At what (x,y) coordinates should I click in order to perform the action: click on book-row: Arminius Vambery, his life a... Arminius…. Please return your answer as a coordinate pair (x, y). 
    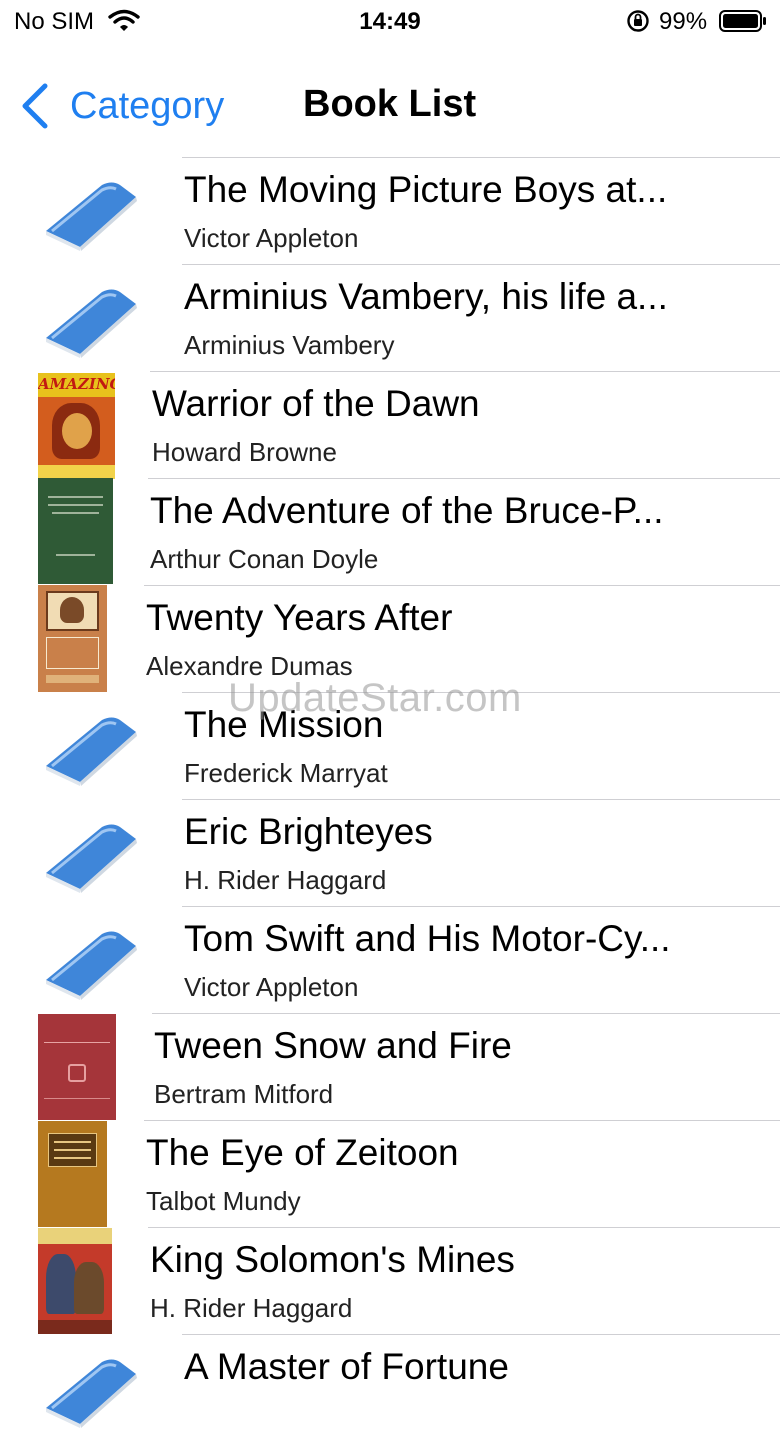
    Looking at the image, I should click on (390, 317).